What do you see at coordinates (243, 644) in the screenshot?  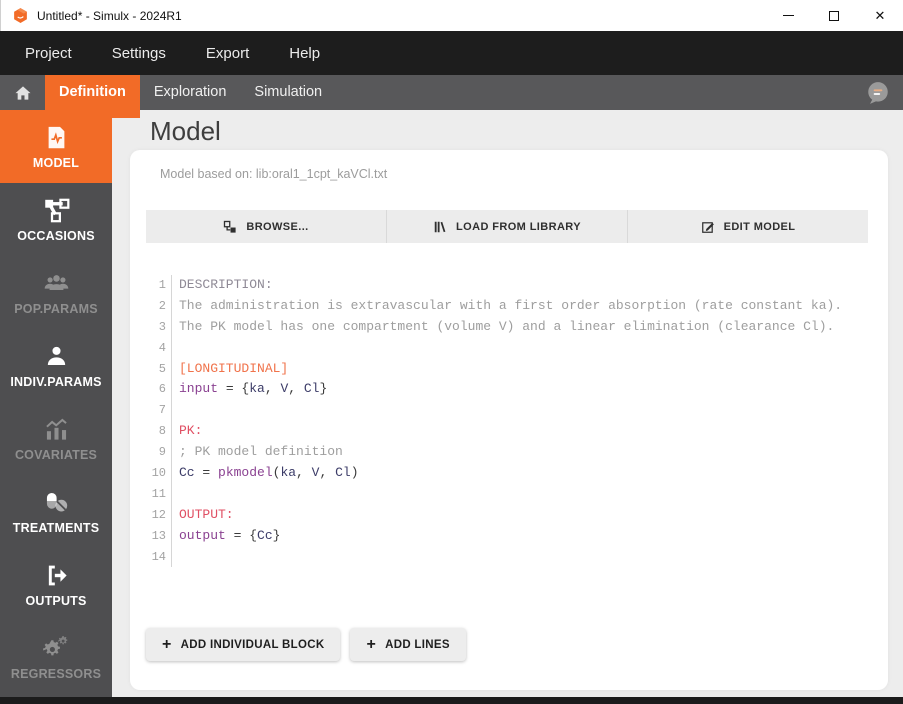 I see `add-individual-block-button: + ADD INDIVIDUAL BLOCK` at bounding box center [243, 644].